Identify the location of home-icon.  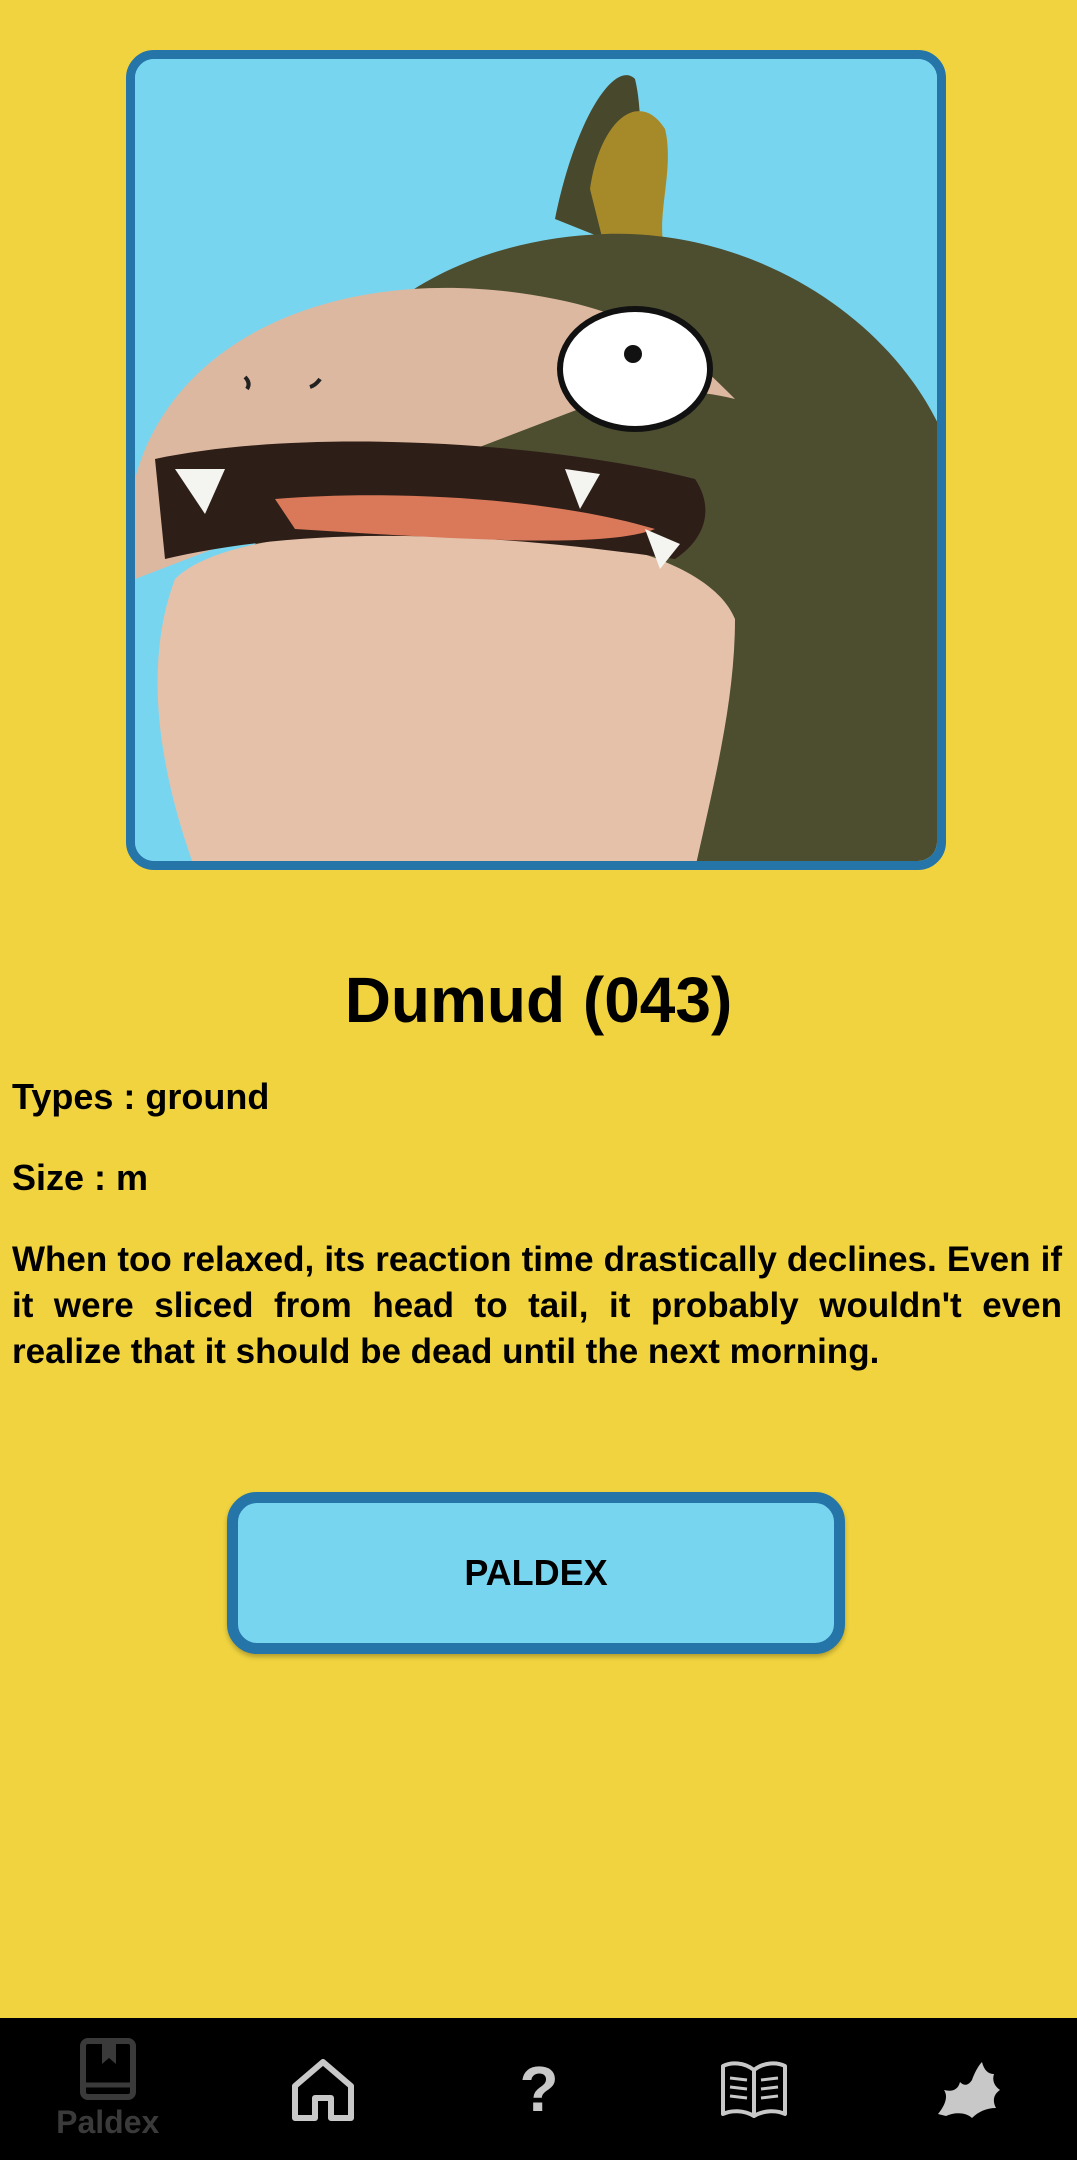
(323, 2089).